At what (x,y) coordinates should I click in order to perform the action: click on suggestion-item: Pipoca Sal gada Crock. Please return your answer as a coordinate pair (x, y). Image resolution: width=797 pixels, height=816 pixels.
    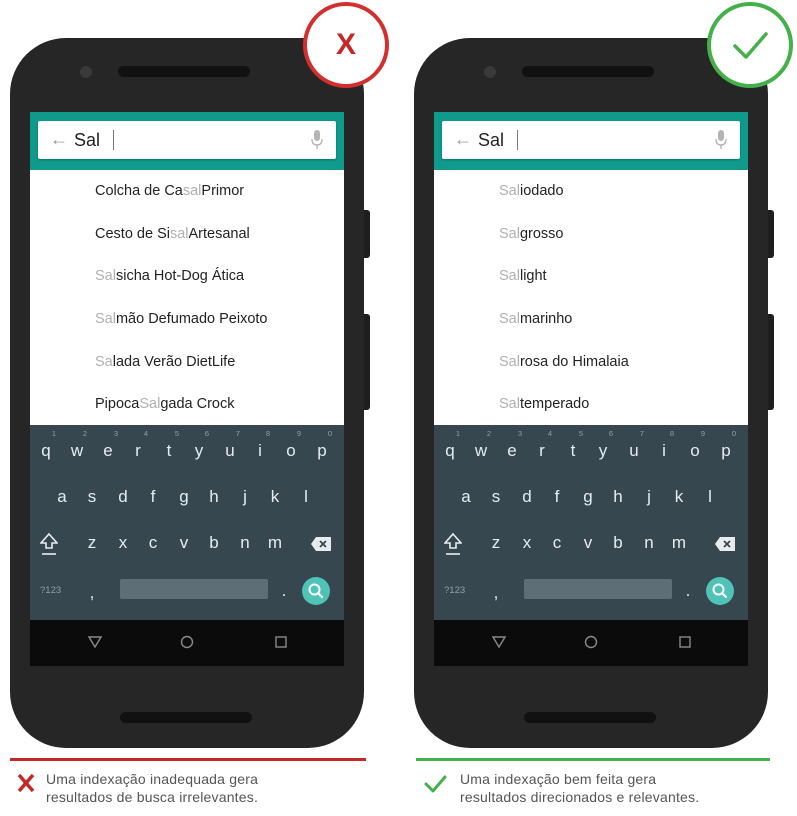
    Looking at the image, I should click on (187, 404).